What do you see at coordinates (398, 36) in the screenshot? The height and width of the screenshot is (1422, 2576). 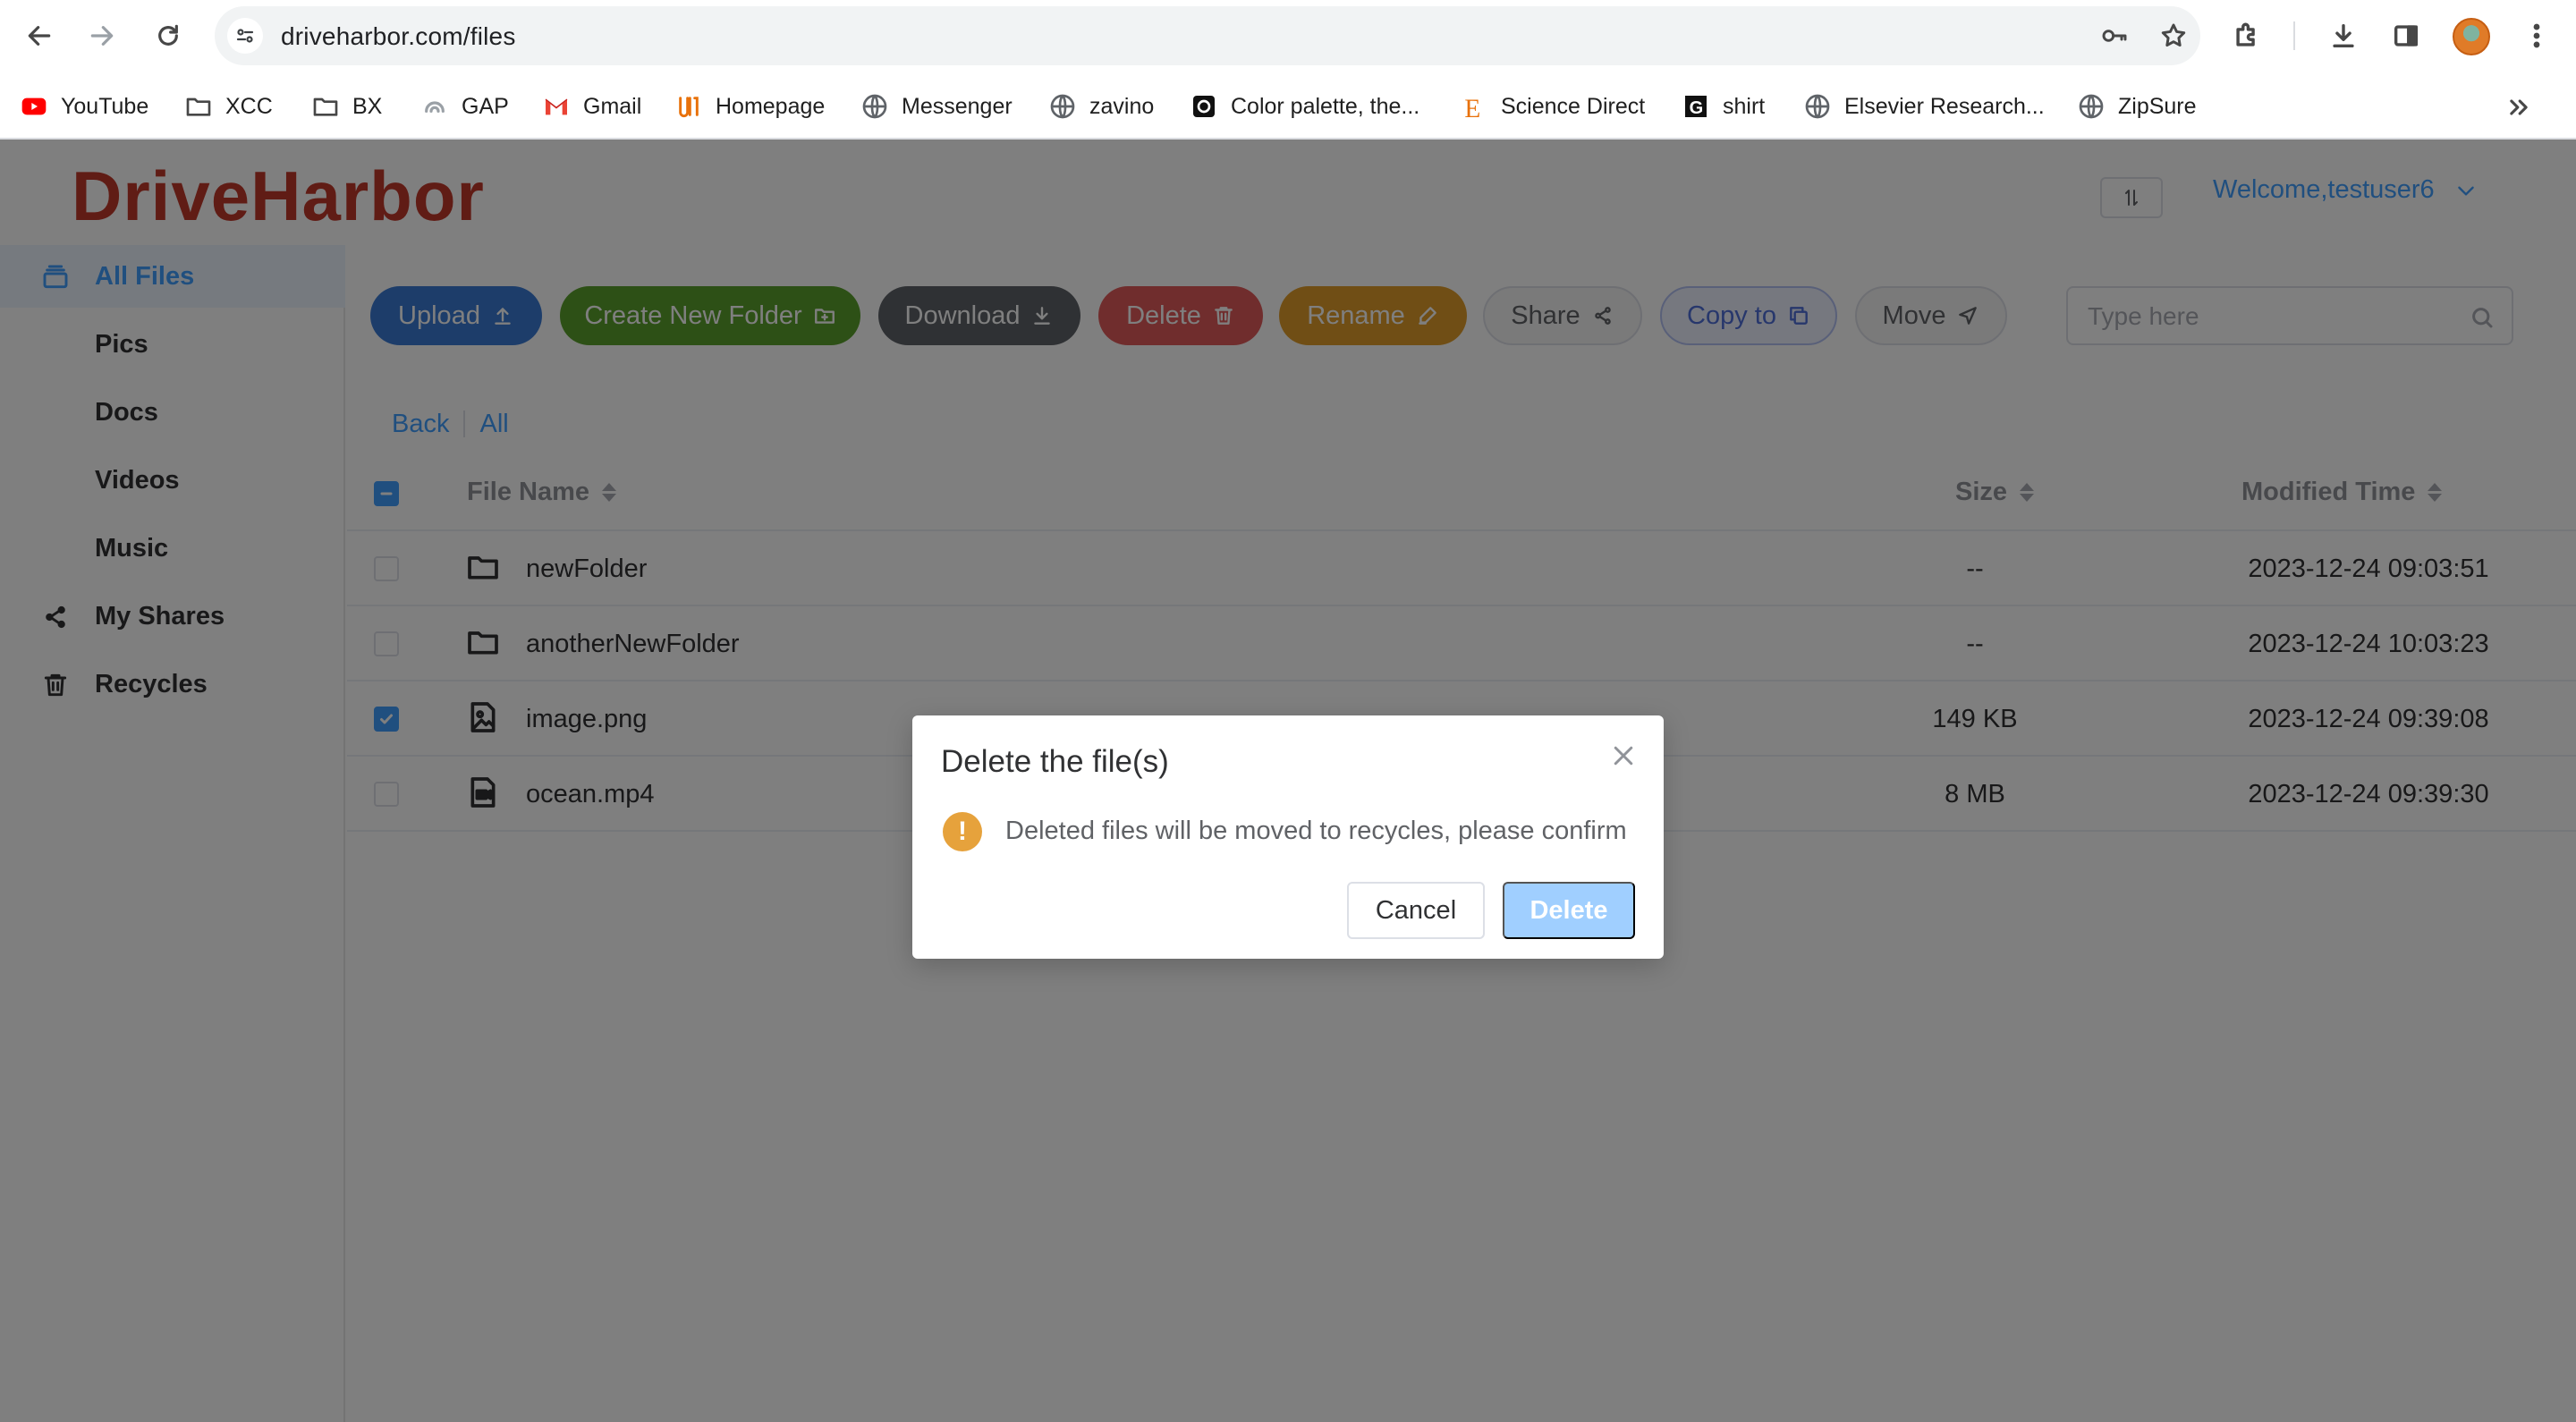 I see `url-text: driveharbor.com/files` at bounding box center [398, 36].